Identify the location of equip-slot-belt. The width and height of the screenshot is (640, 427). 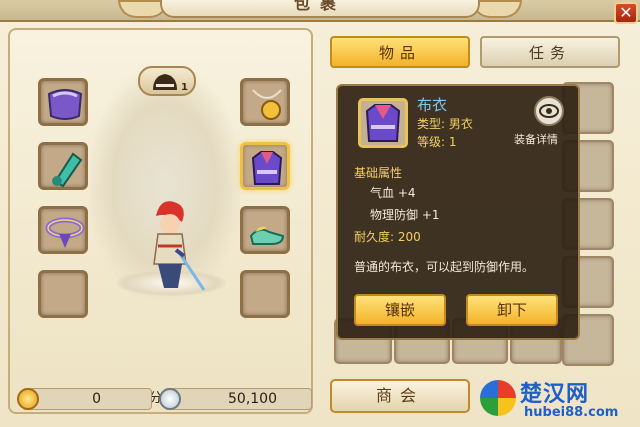
(63, 230).